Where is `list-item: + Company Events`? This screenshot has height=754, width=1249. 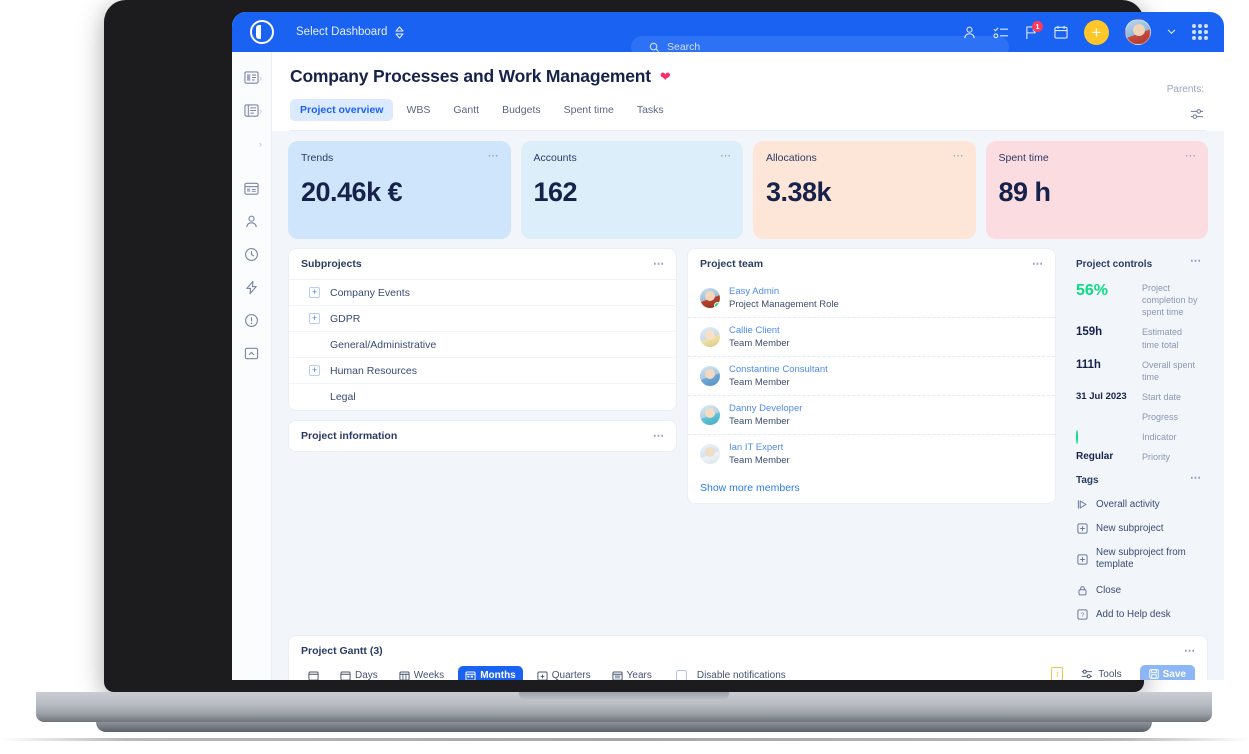 list-item: + Company Events is located at coordinates (482, 293).